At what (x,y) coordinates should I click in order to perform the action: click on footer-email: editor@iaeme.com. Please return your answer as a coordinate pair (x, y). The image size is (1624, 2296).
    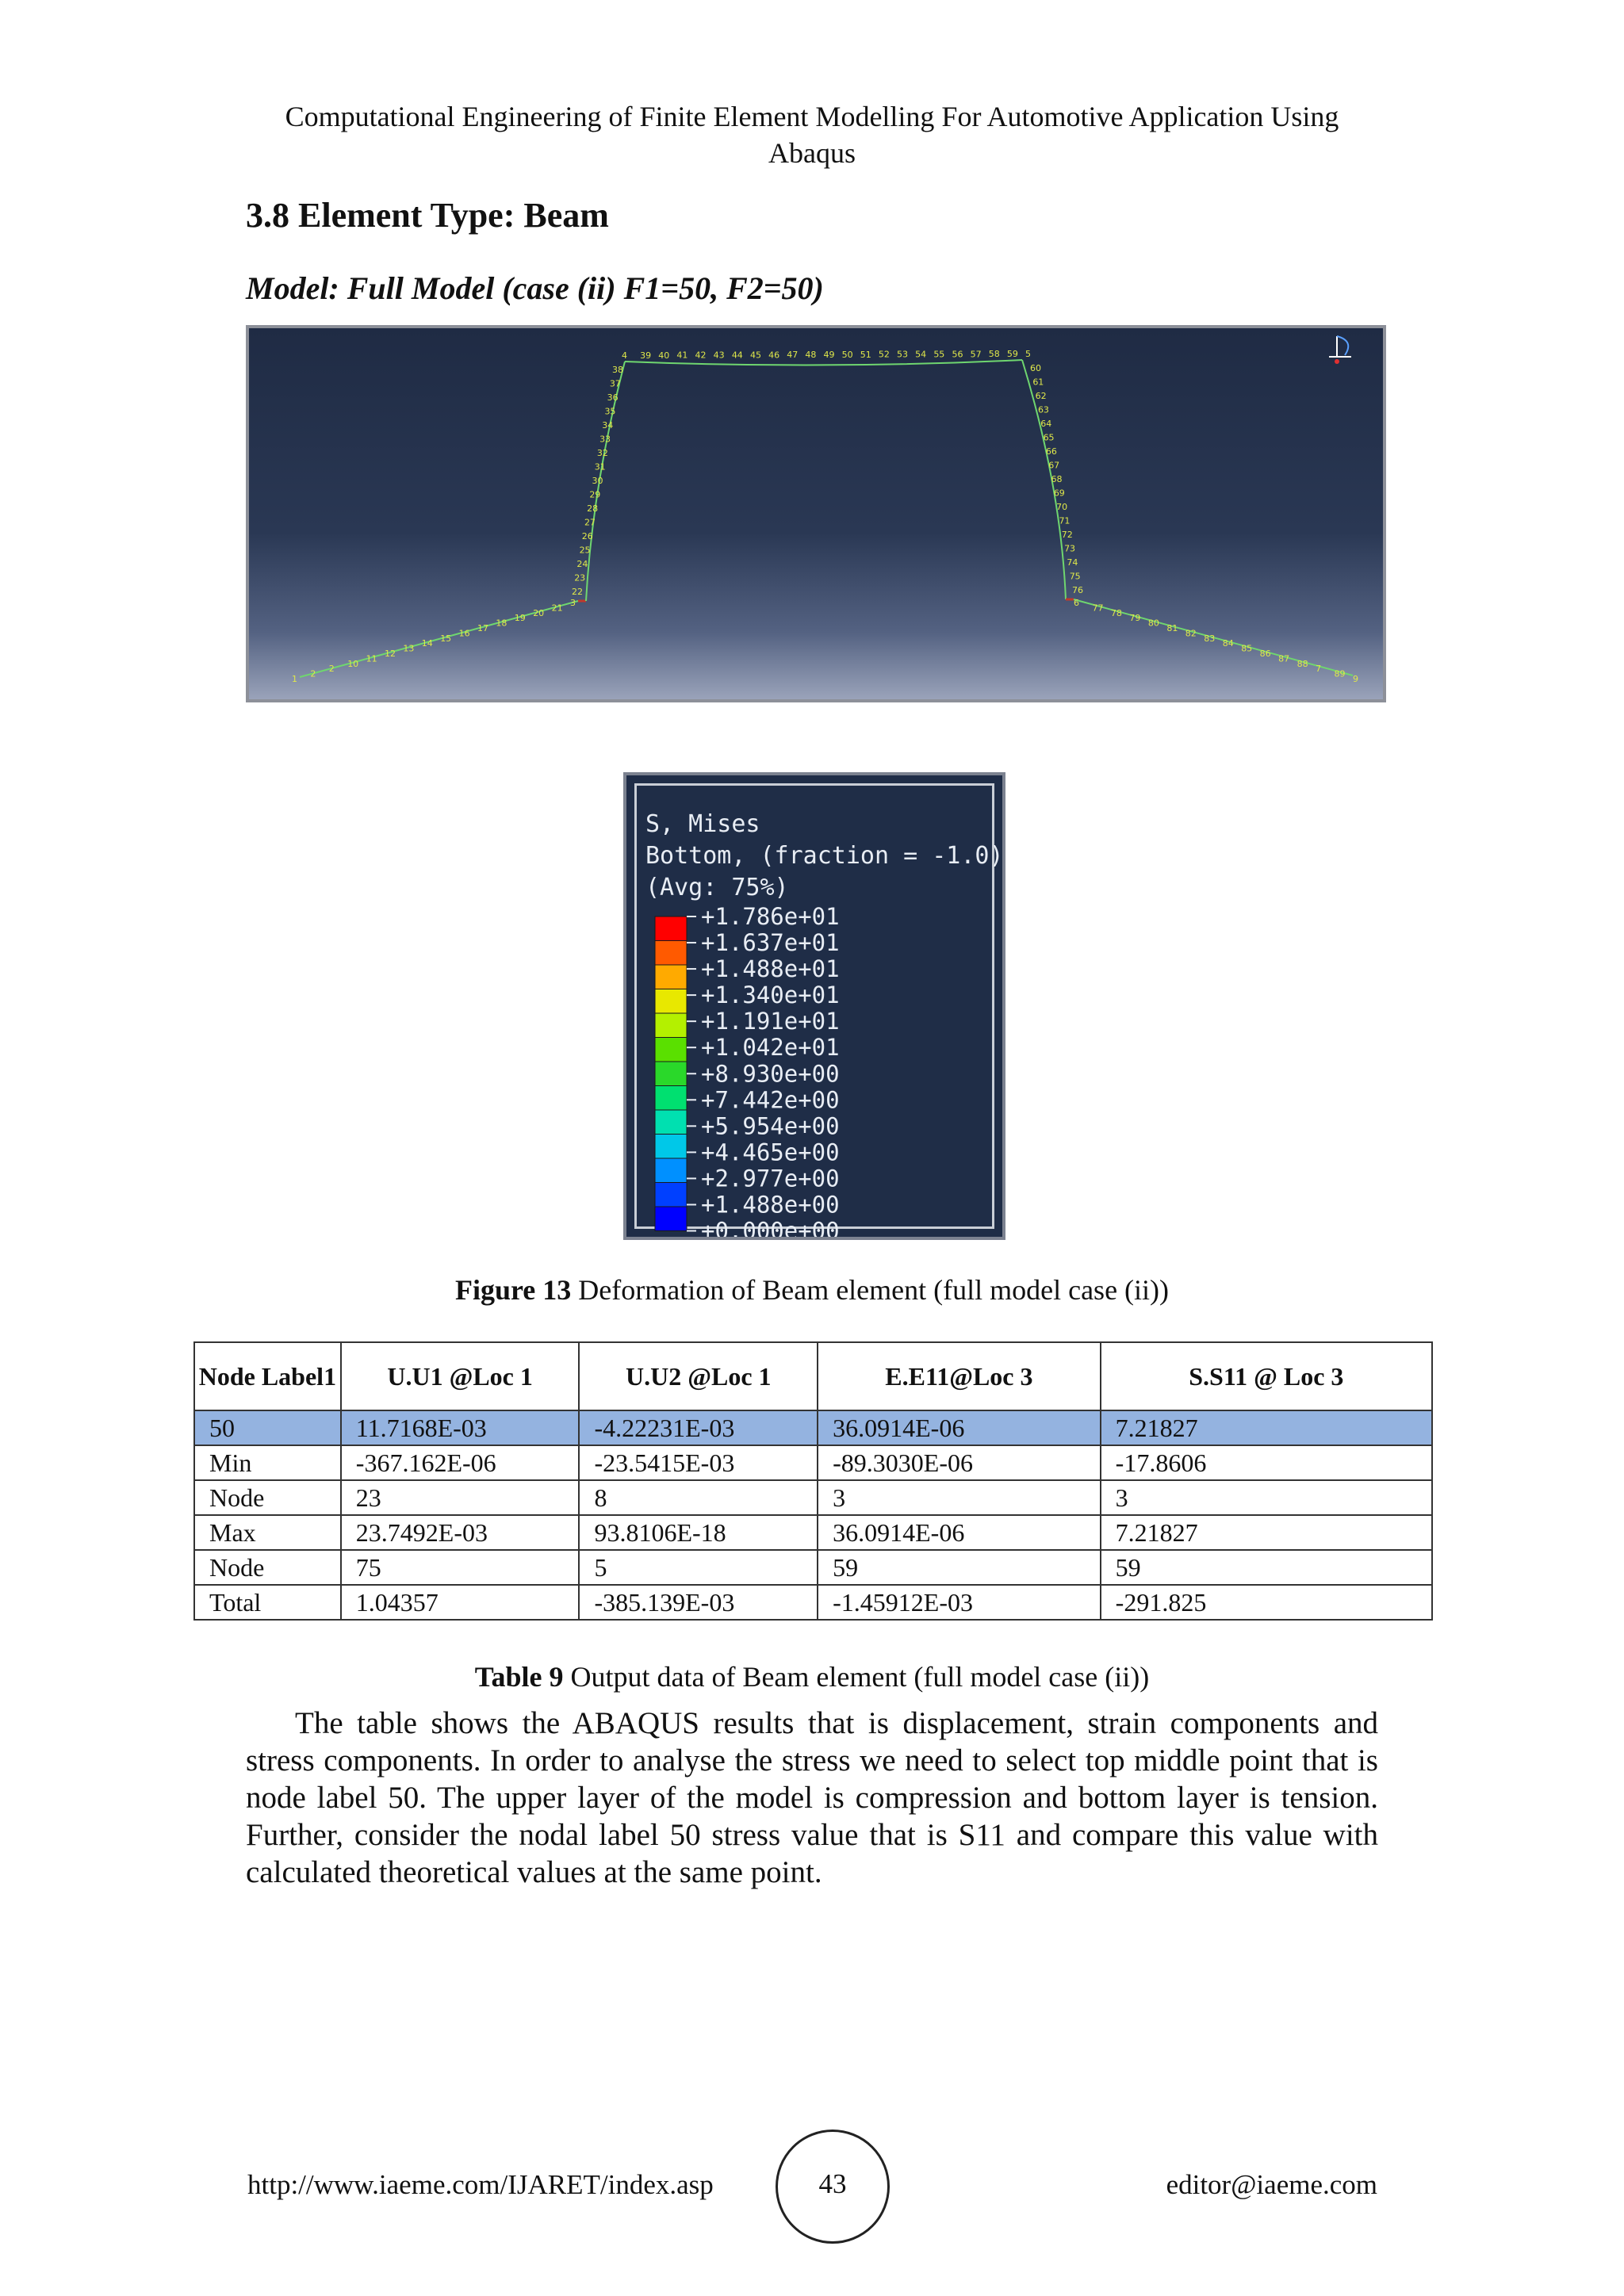
    Looking at the image, I should click on (1271, 2185).